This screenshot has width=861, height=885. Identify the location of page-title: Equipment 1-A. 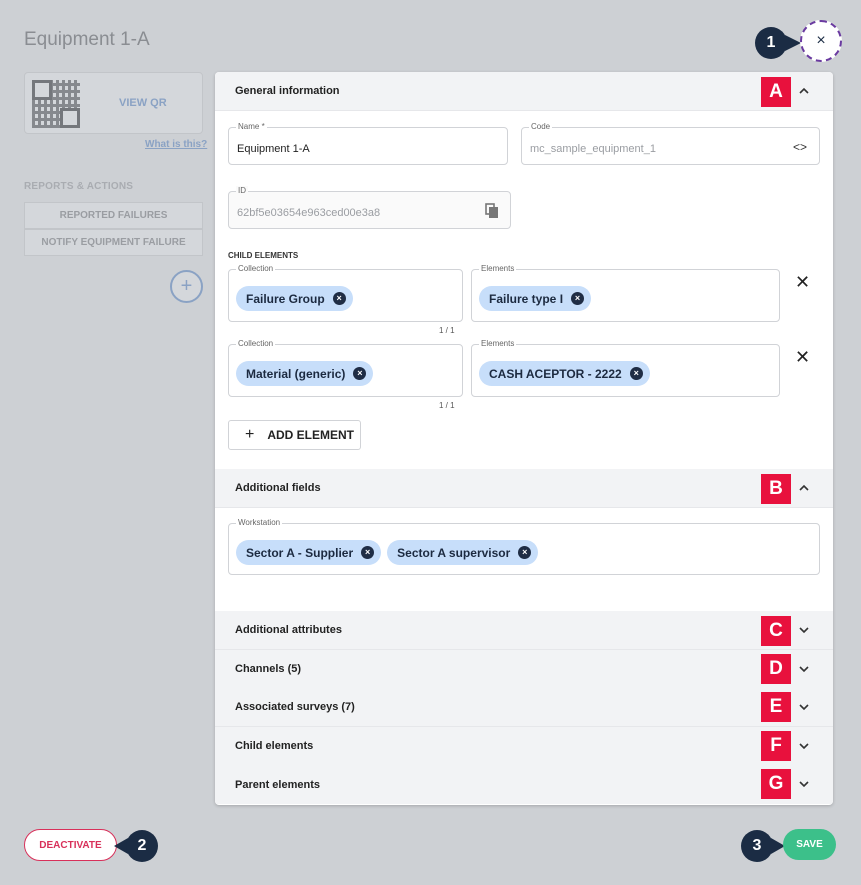
(87, 39).